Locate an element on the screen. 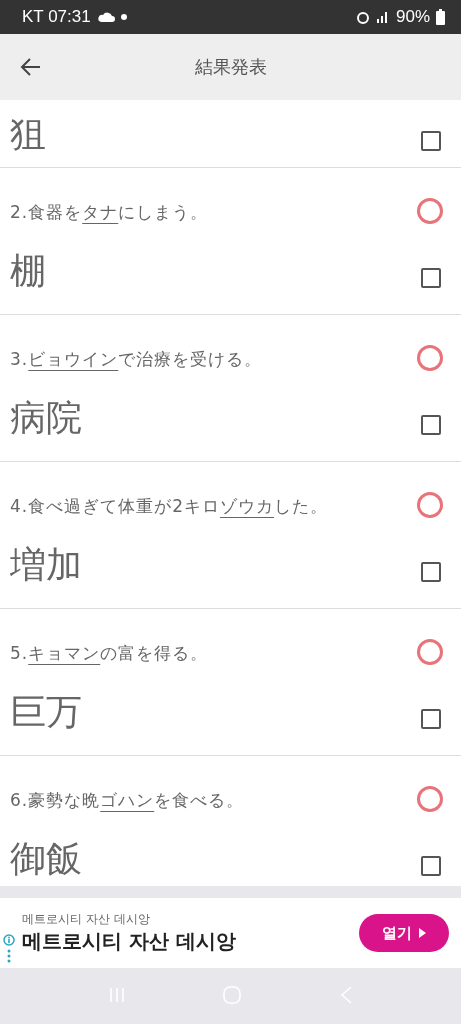  answer-text: 病院 is located at coordinates (46, 418).